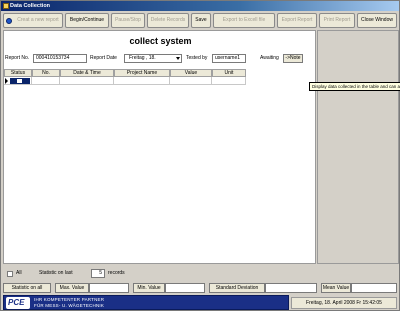 This screenshot has height=311, width=400. What do you see at coordinates (19, 273) in the screenshot?
I see `all-label: All` at bounding box center [19, 273].